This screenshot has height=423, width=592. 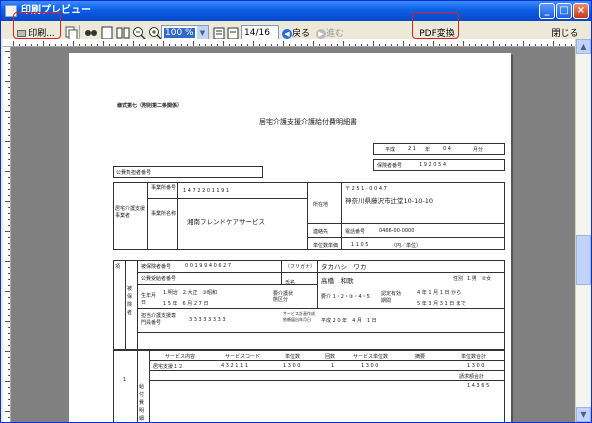 I want to click on office-name: 湘南フレンドケアサービス, so click(x=226, y=222).